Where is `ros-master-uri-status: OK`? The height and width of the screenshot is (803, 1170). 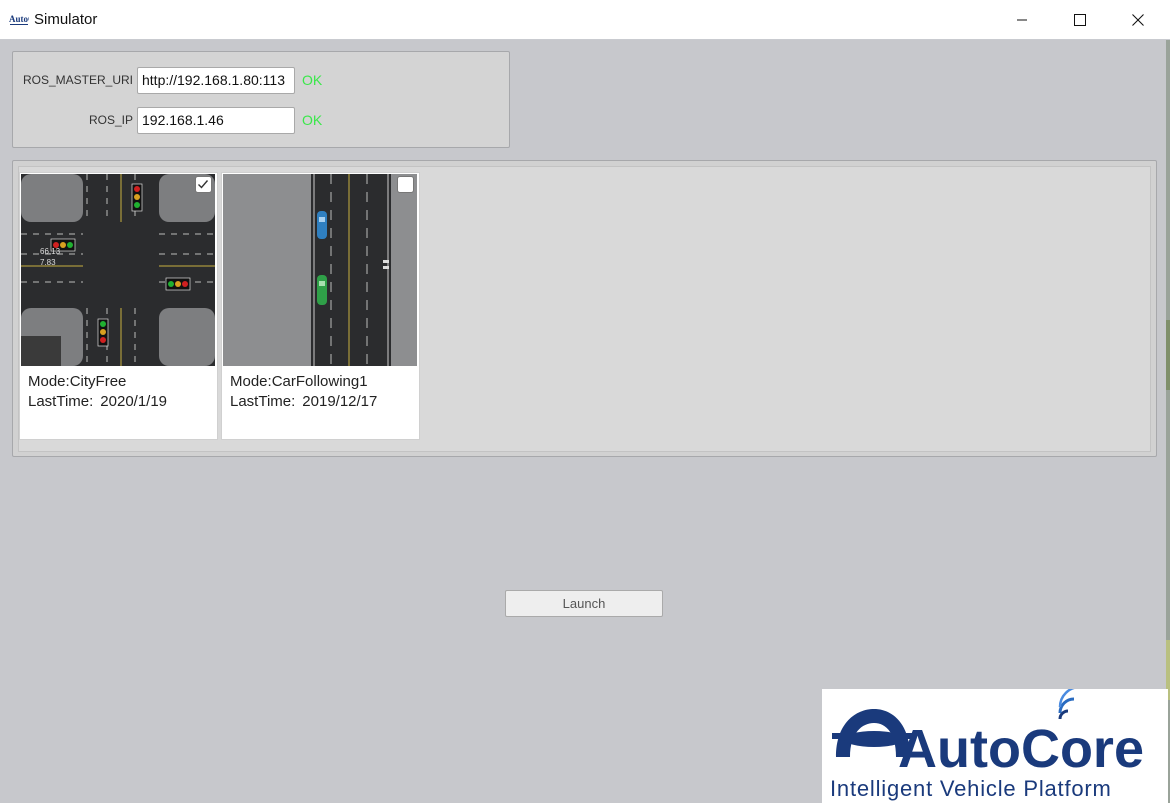 ros-master-uri-status: OK is located at coordinates (312, 80).